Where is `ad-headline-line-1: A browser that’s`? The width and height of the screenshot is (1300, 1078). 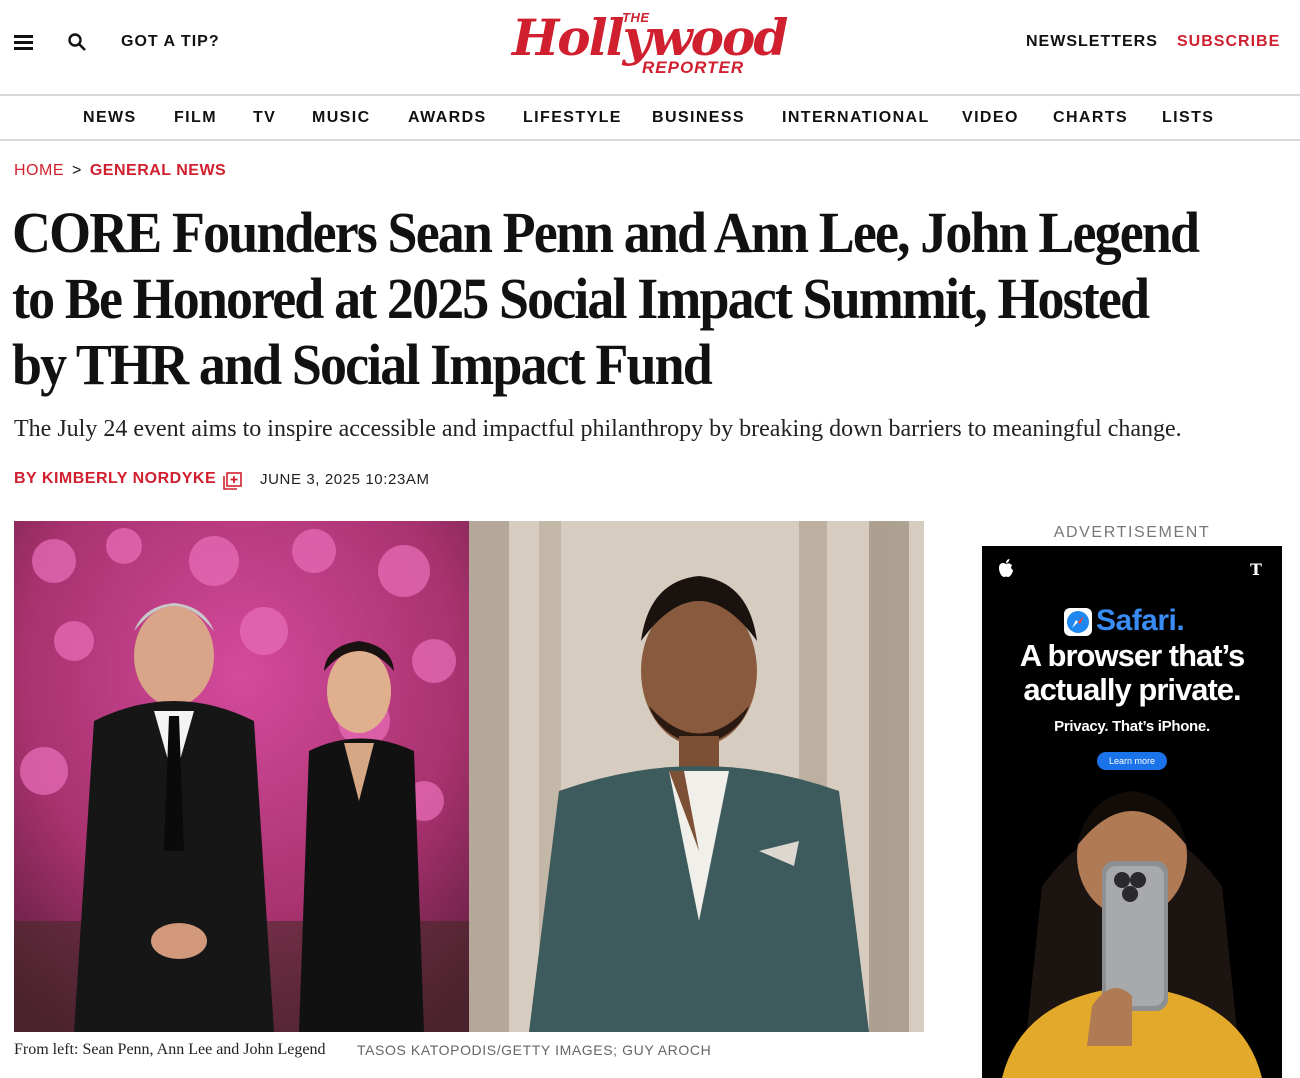
ad-headline-line-1: A browser that’s is located at coordinates (1132, 655).